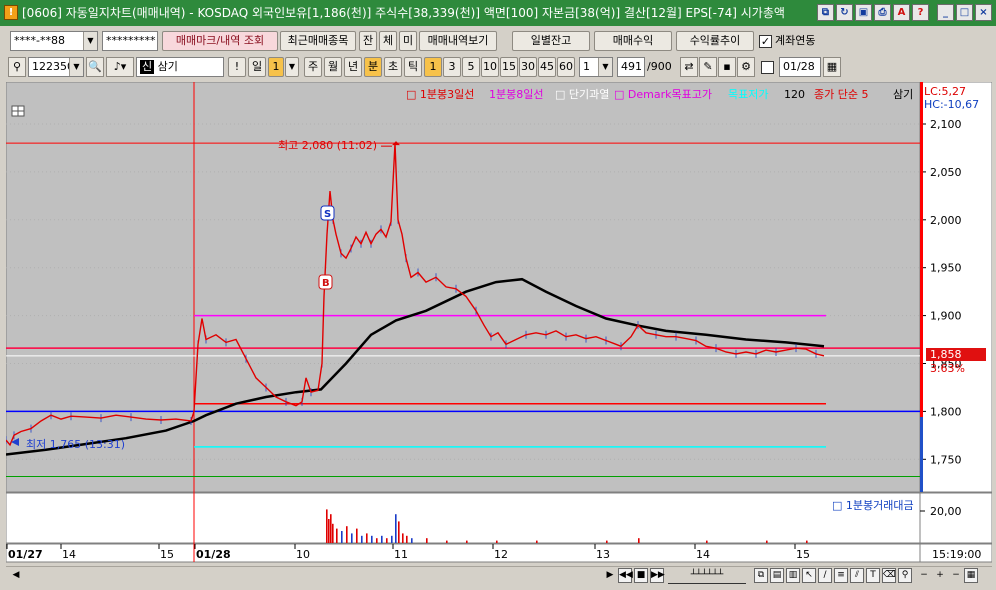 This screenshot has width=996, height=590. I want to click on price-tick-label: 1,950, so click(946, 268).